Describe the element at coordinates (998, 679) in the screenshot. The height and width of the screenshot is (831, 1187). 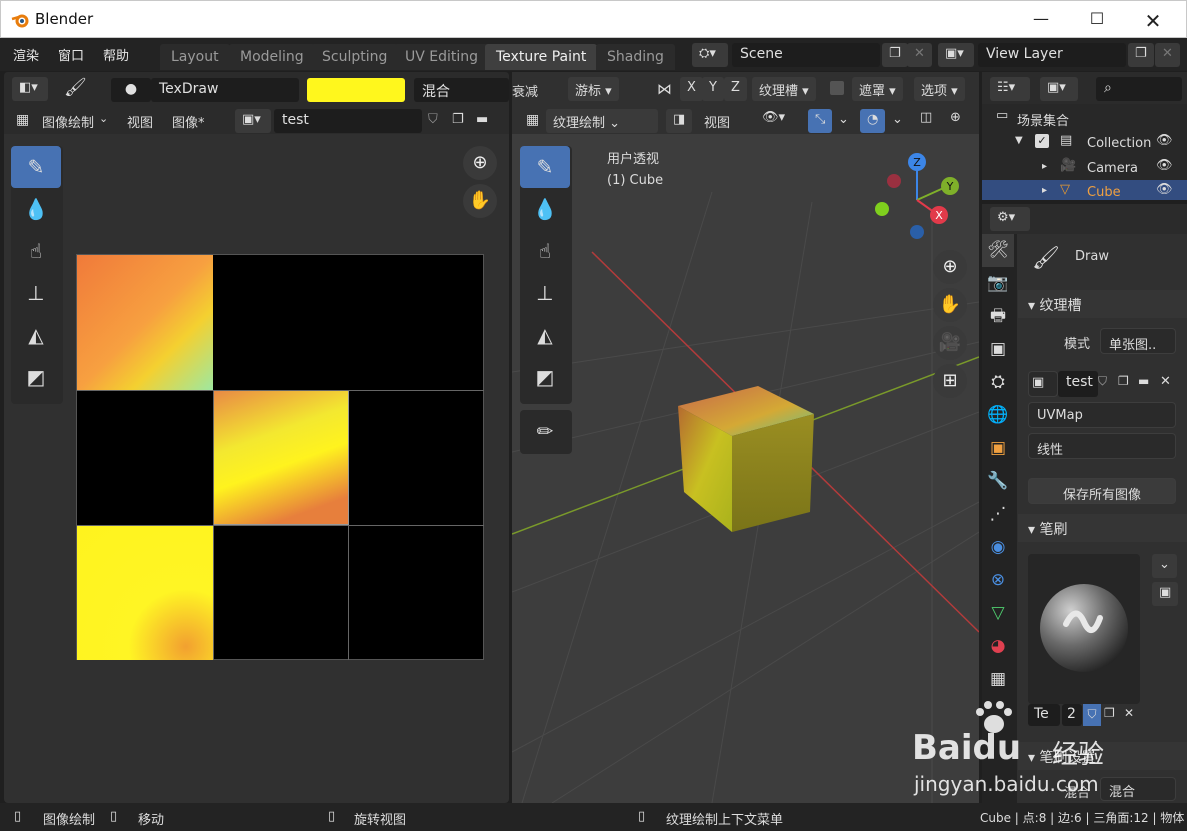
I see `texture-tab-icon: ▦` at that location.